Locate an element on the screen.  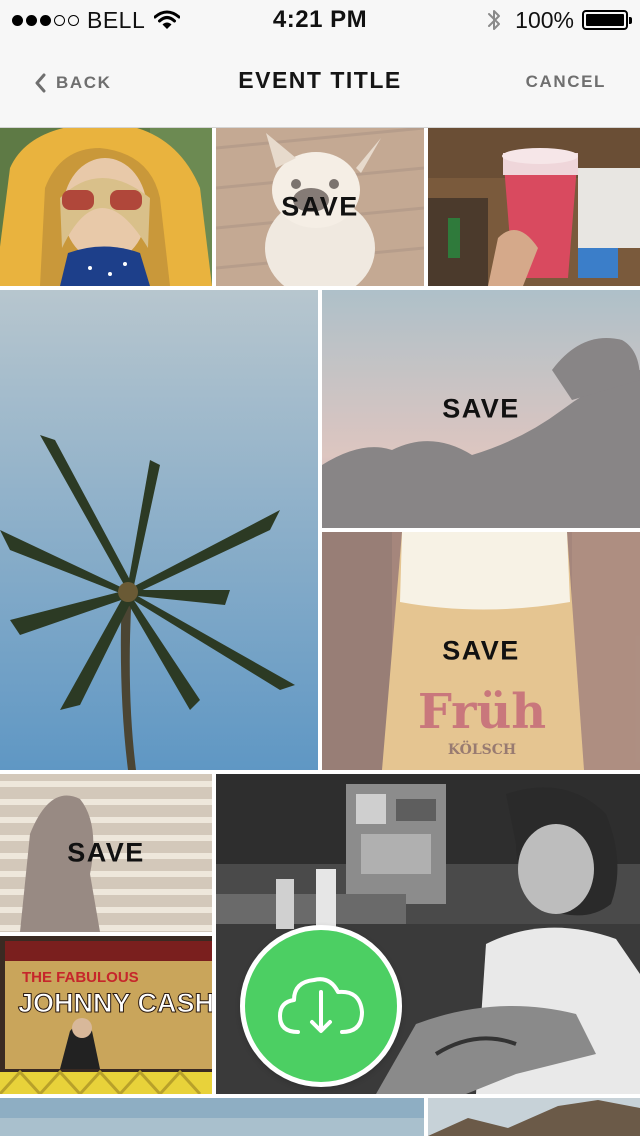
photo-mountain is located at coordinates (534, 1117).